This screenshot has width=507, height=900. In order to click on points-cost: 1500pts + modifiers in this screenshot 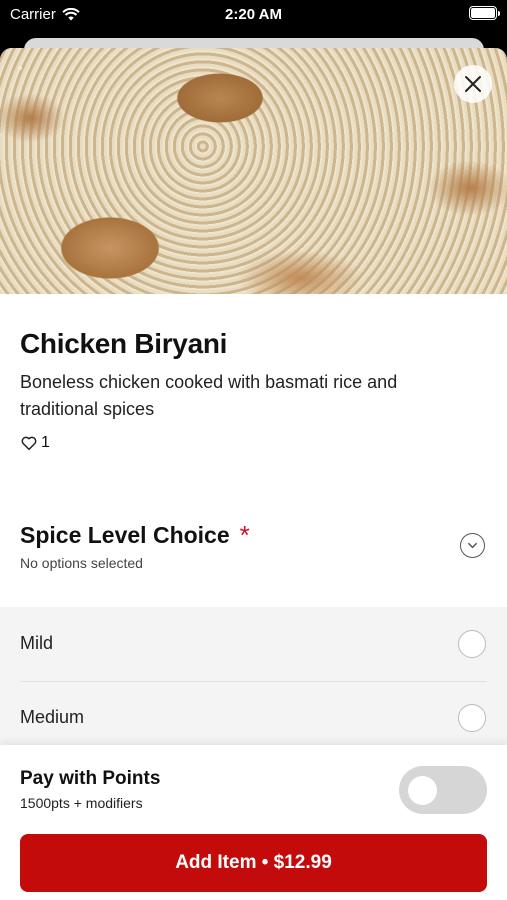, I will do `click(81, 803)`.